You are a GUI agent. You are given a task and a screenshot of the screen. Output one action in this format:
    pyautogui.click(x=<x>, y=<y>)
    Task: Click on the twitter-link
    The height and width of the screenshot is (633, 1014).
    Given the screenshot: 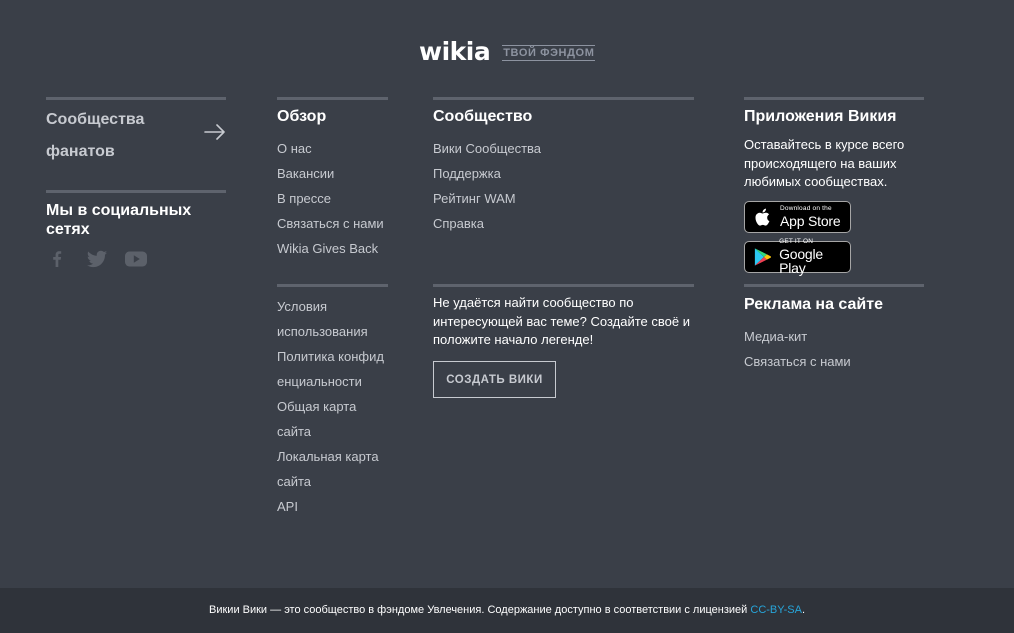 What is the action you would take?
    pyautogui.click(x=97, y=259)
    